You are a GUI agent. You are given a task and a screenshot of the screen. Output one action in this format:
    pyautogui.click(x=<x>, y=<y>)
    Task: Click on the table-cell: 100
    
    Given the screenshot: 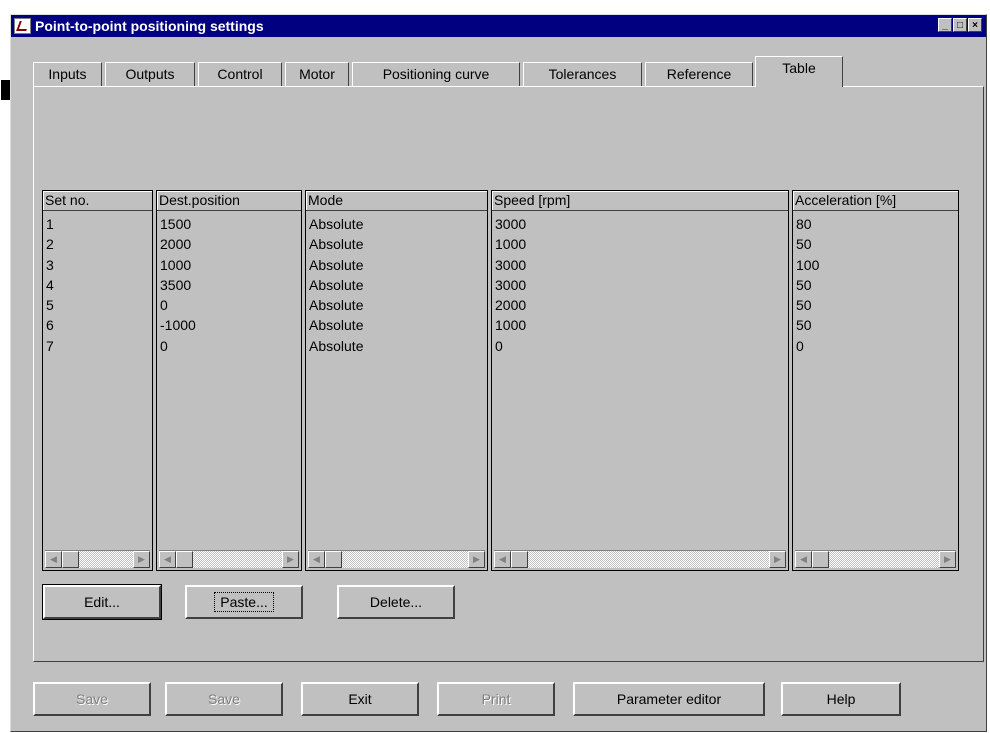 What is the action you would take?
    pyautogui.click(x=877, y=265)
    